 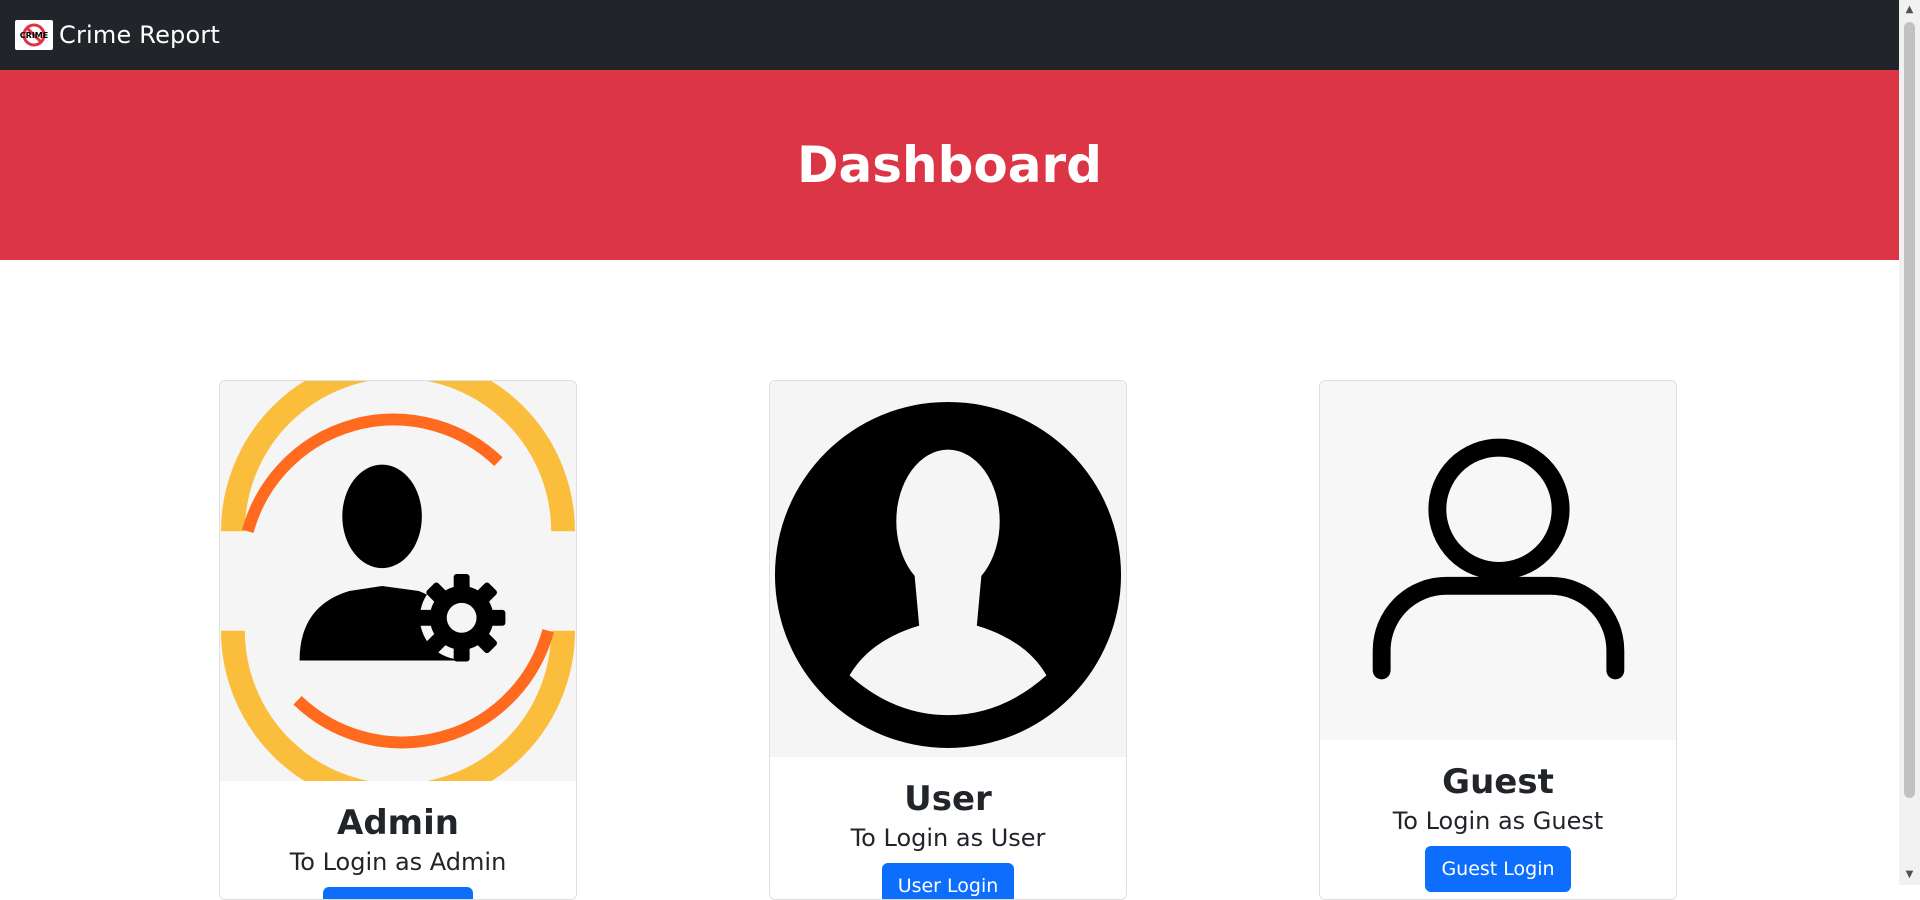 I want to click on admin-card-body: Admin To Login as Admin Admin Login, so click(x=398, y=851).